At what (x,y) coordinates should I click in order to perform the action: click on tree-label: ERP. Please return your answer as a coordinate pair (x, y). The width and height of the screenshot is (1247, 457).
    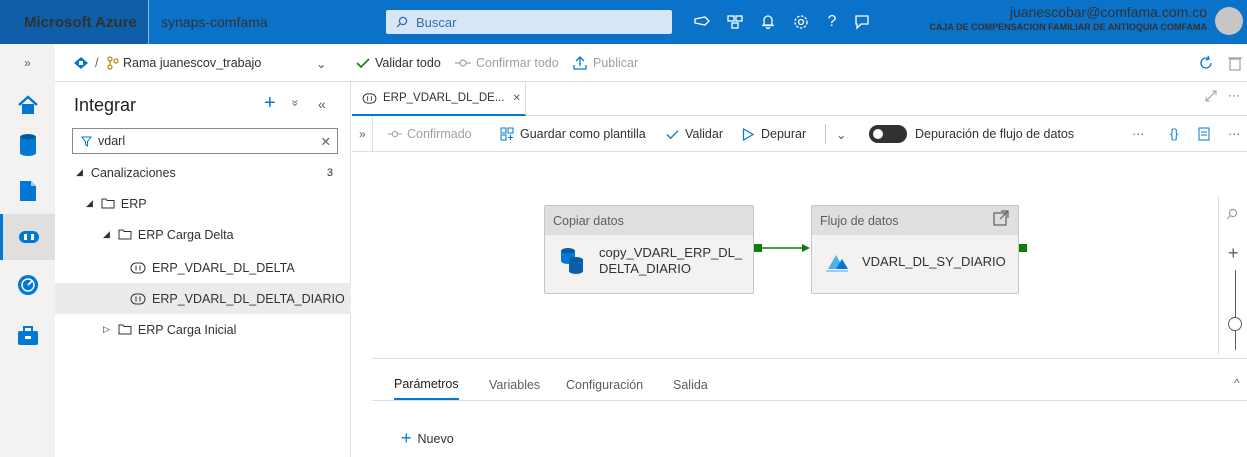
    Looking at the image, I should click on (133, 203).